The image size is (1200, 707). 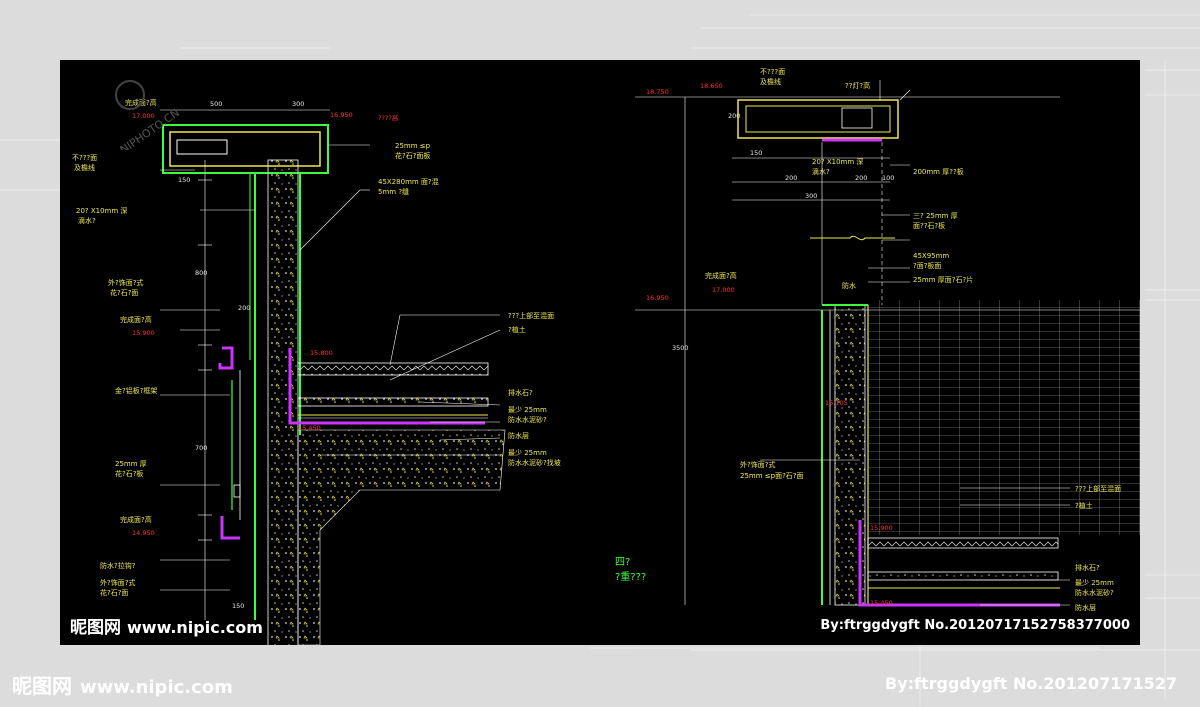 I want to click on right-dim-200b: 200, so click(x=791, y=178).